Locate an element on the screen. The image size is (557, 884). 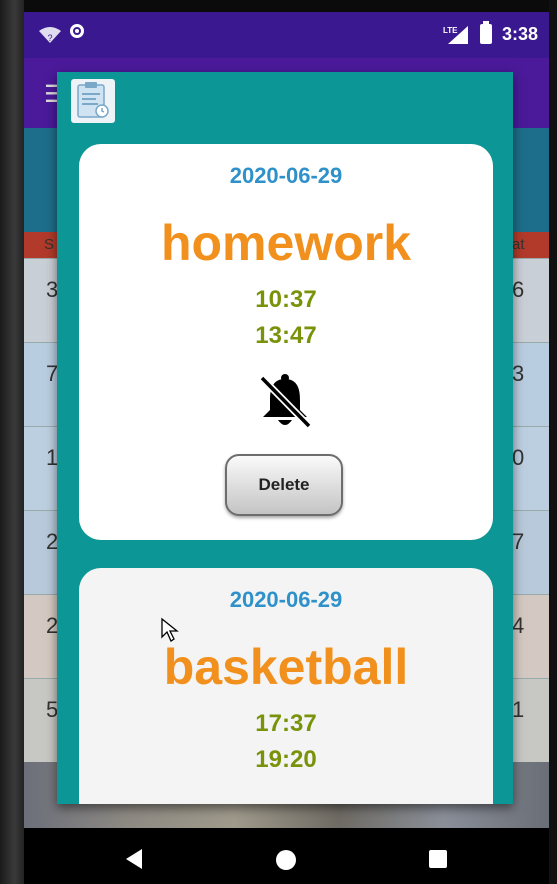
day-number: 6 is located at coordinates (518, 289).